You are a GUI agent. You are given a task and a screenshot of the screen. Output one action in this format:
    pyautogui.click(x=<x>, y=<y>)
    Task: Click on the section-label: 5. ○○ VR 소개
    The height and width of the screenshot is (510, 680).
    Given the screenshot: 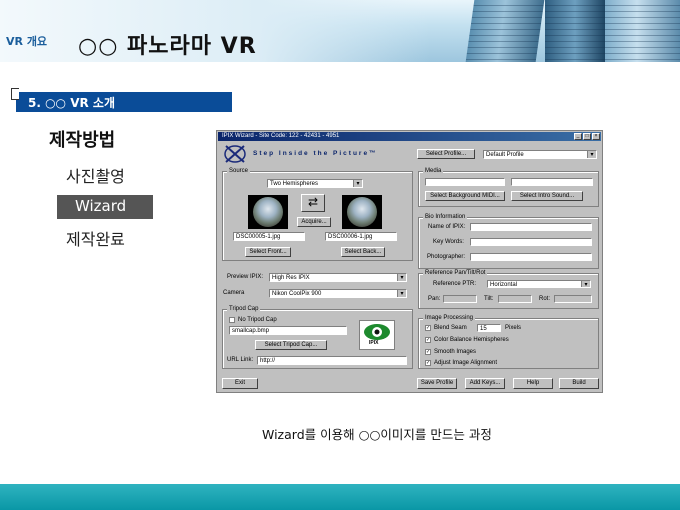 What is the action you would take?
    pyautogui.click(x=71, y=103)
    